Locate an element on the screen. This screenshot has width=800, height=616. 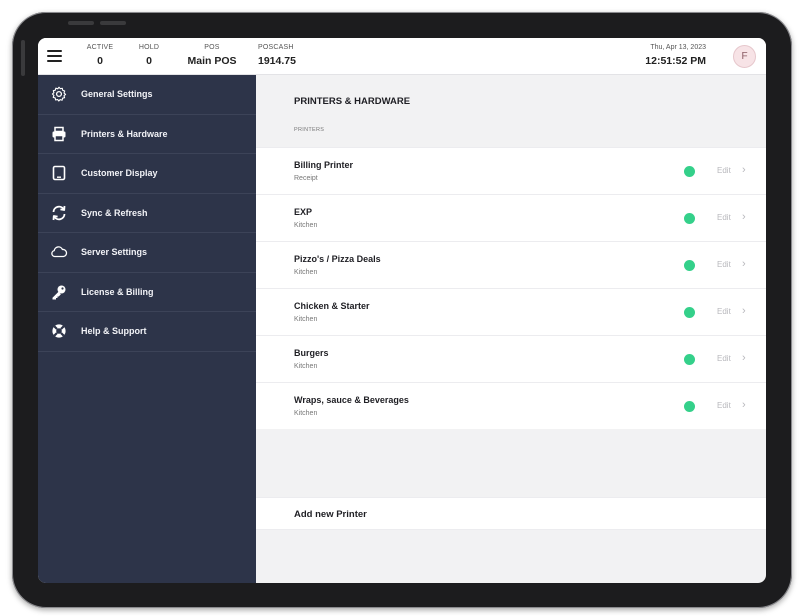
sidebar-item-label: Sync & Refresh is located at coordinates (114, 212).